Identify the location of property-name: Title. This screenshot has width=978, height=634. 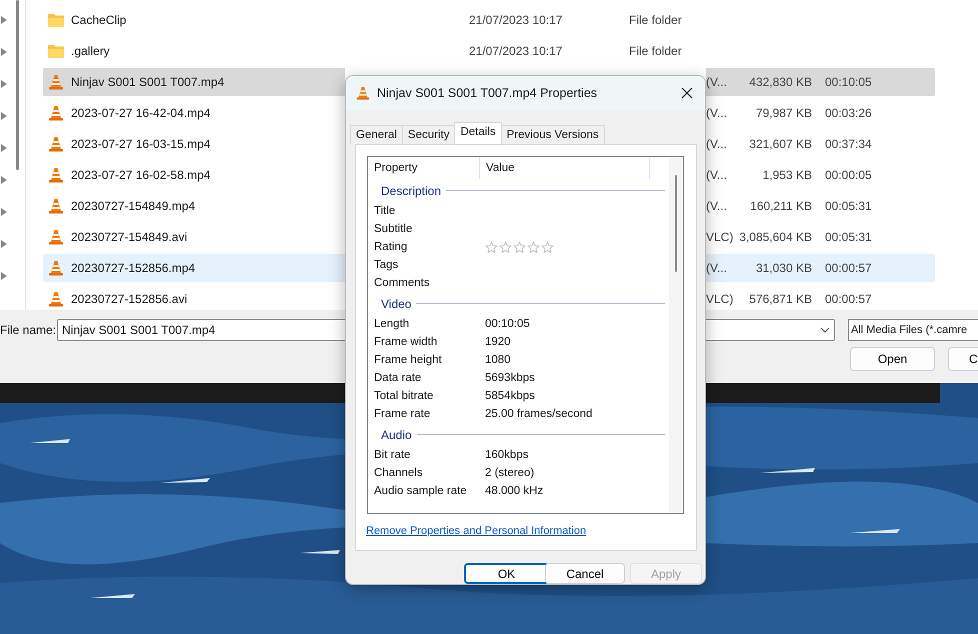
(385, 211).